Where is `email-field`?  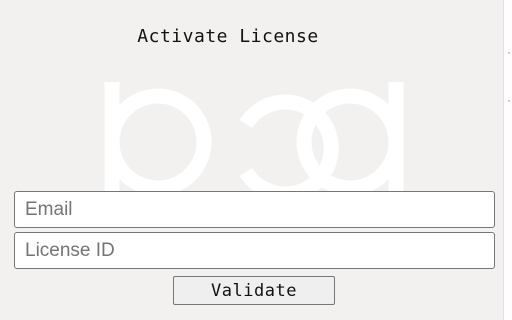 email-field is located at coordinates (254, 209).